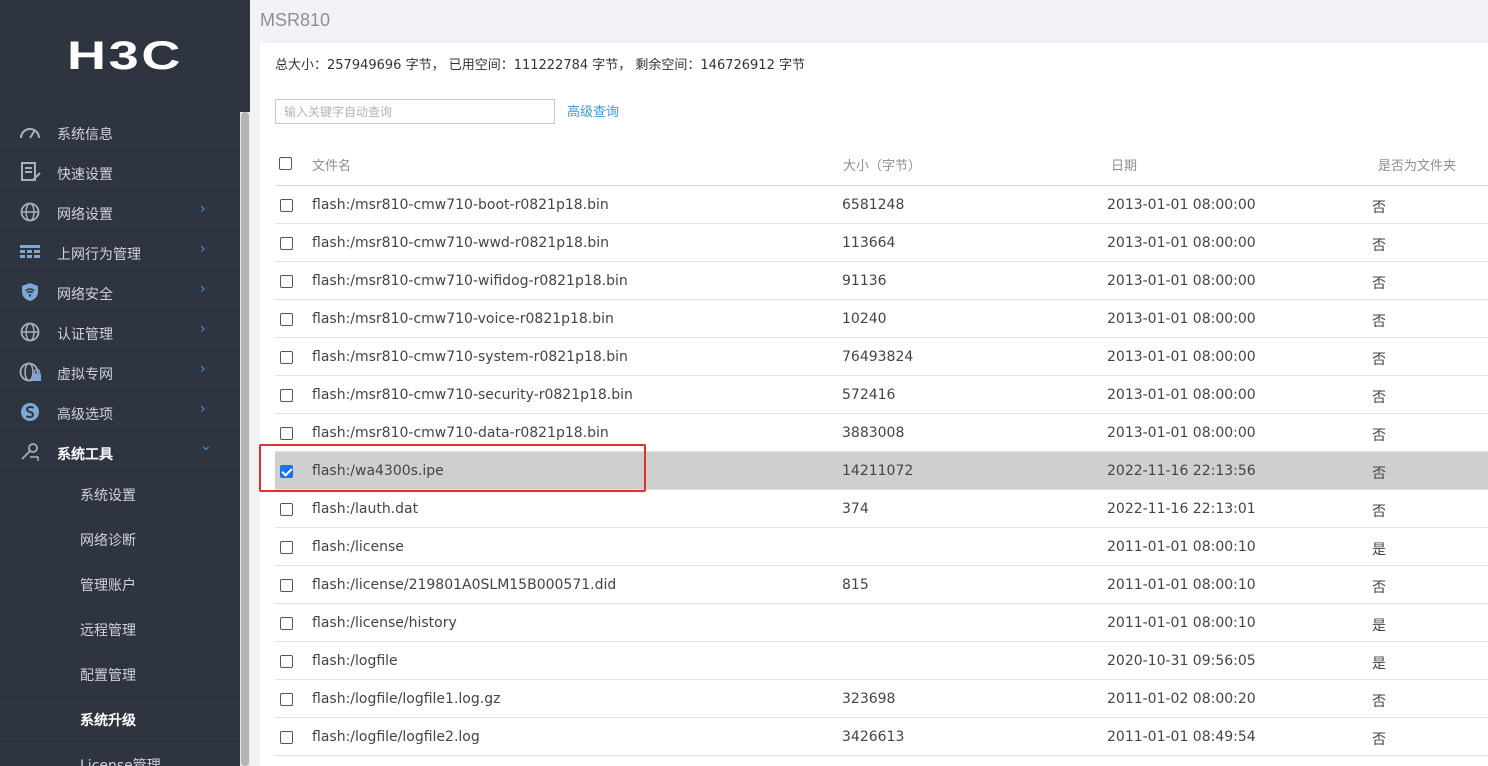 The height and width of the screenshot is (766, 1488). I want to click on sidebar-item-label: 网络安全, so click(85, 295).